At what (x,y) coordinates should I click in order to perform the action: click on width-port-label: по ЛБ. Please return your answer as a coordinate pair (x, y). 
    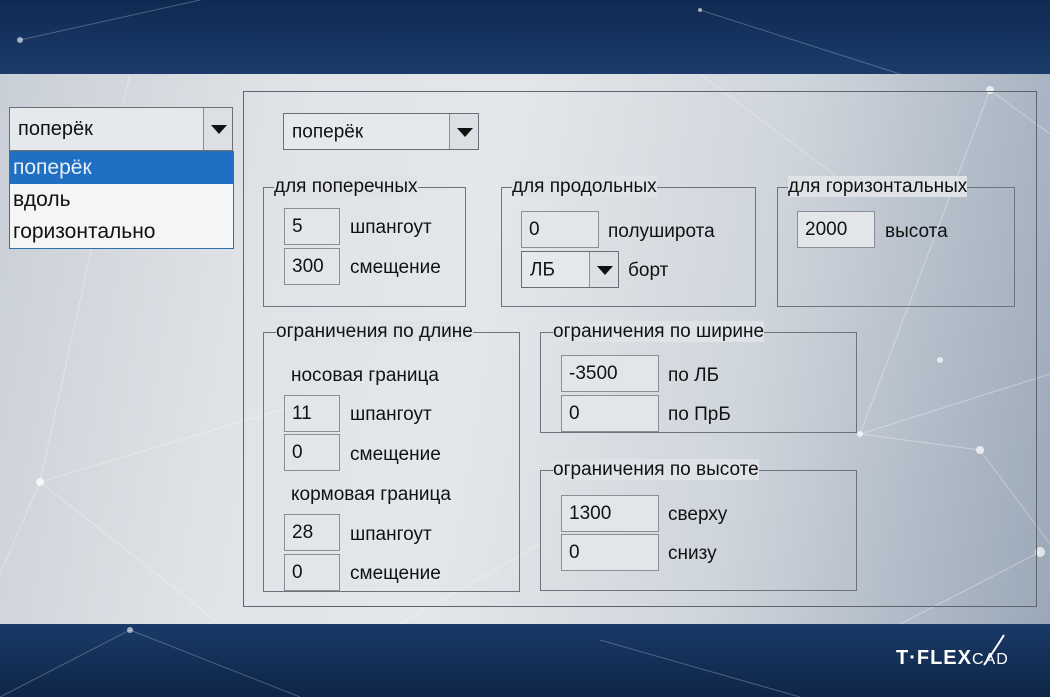
    Looking at the image, I should click on (694, 375).